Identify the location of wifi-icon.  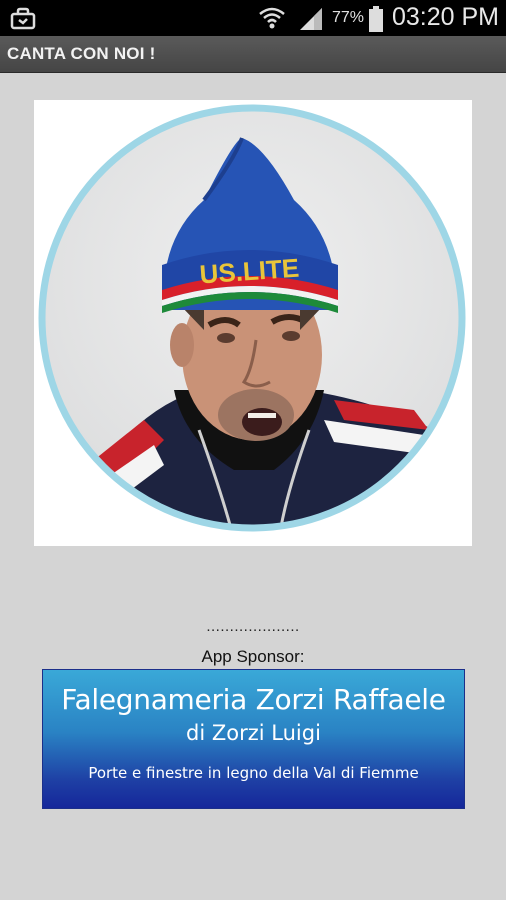
(272, 18).